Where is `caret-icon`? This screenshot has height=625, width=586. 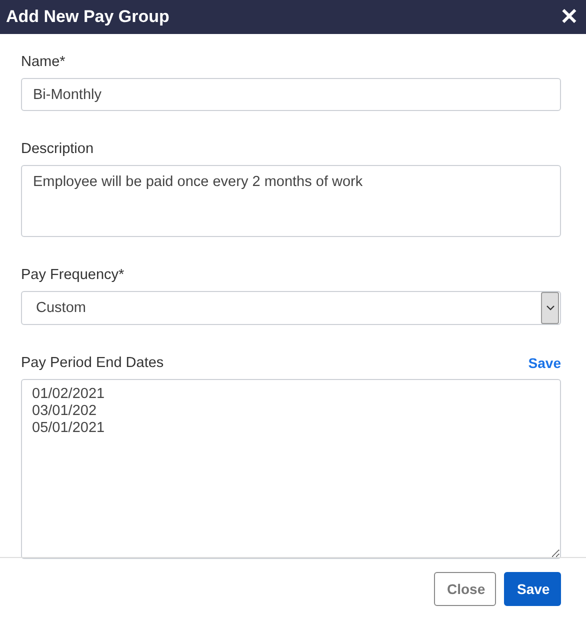 caret-icon is located at coordinates (550, 308).